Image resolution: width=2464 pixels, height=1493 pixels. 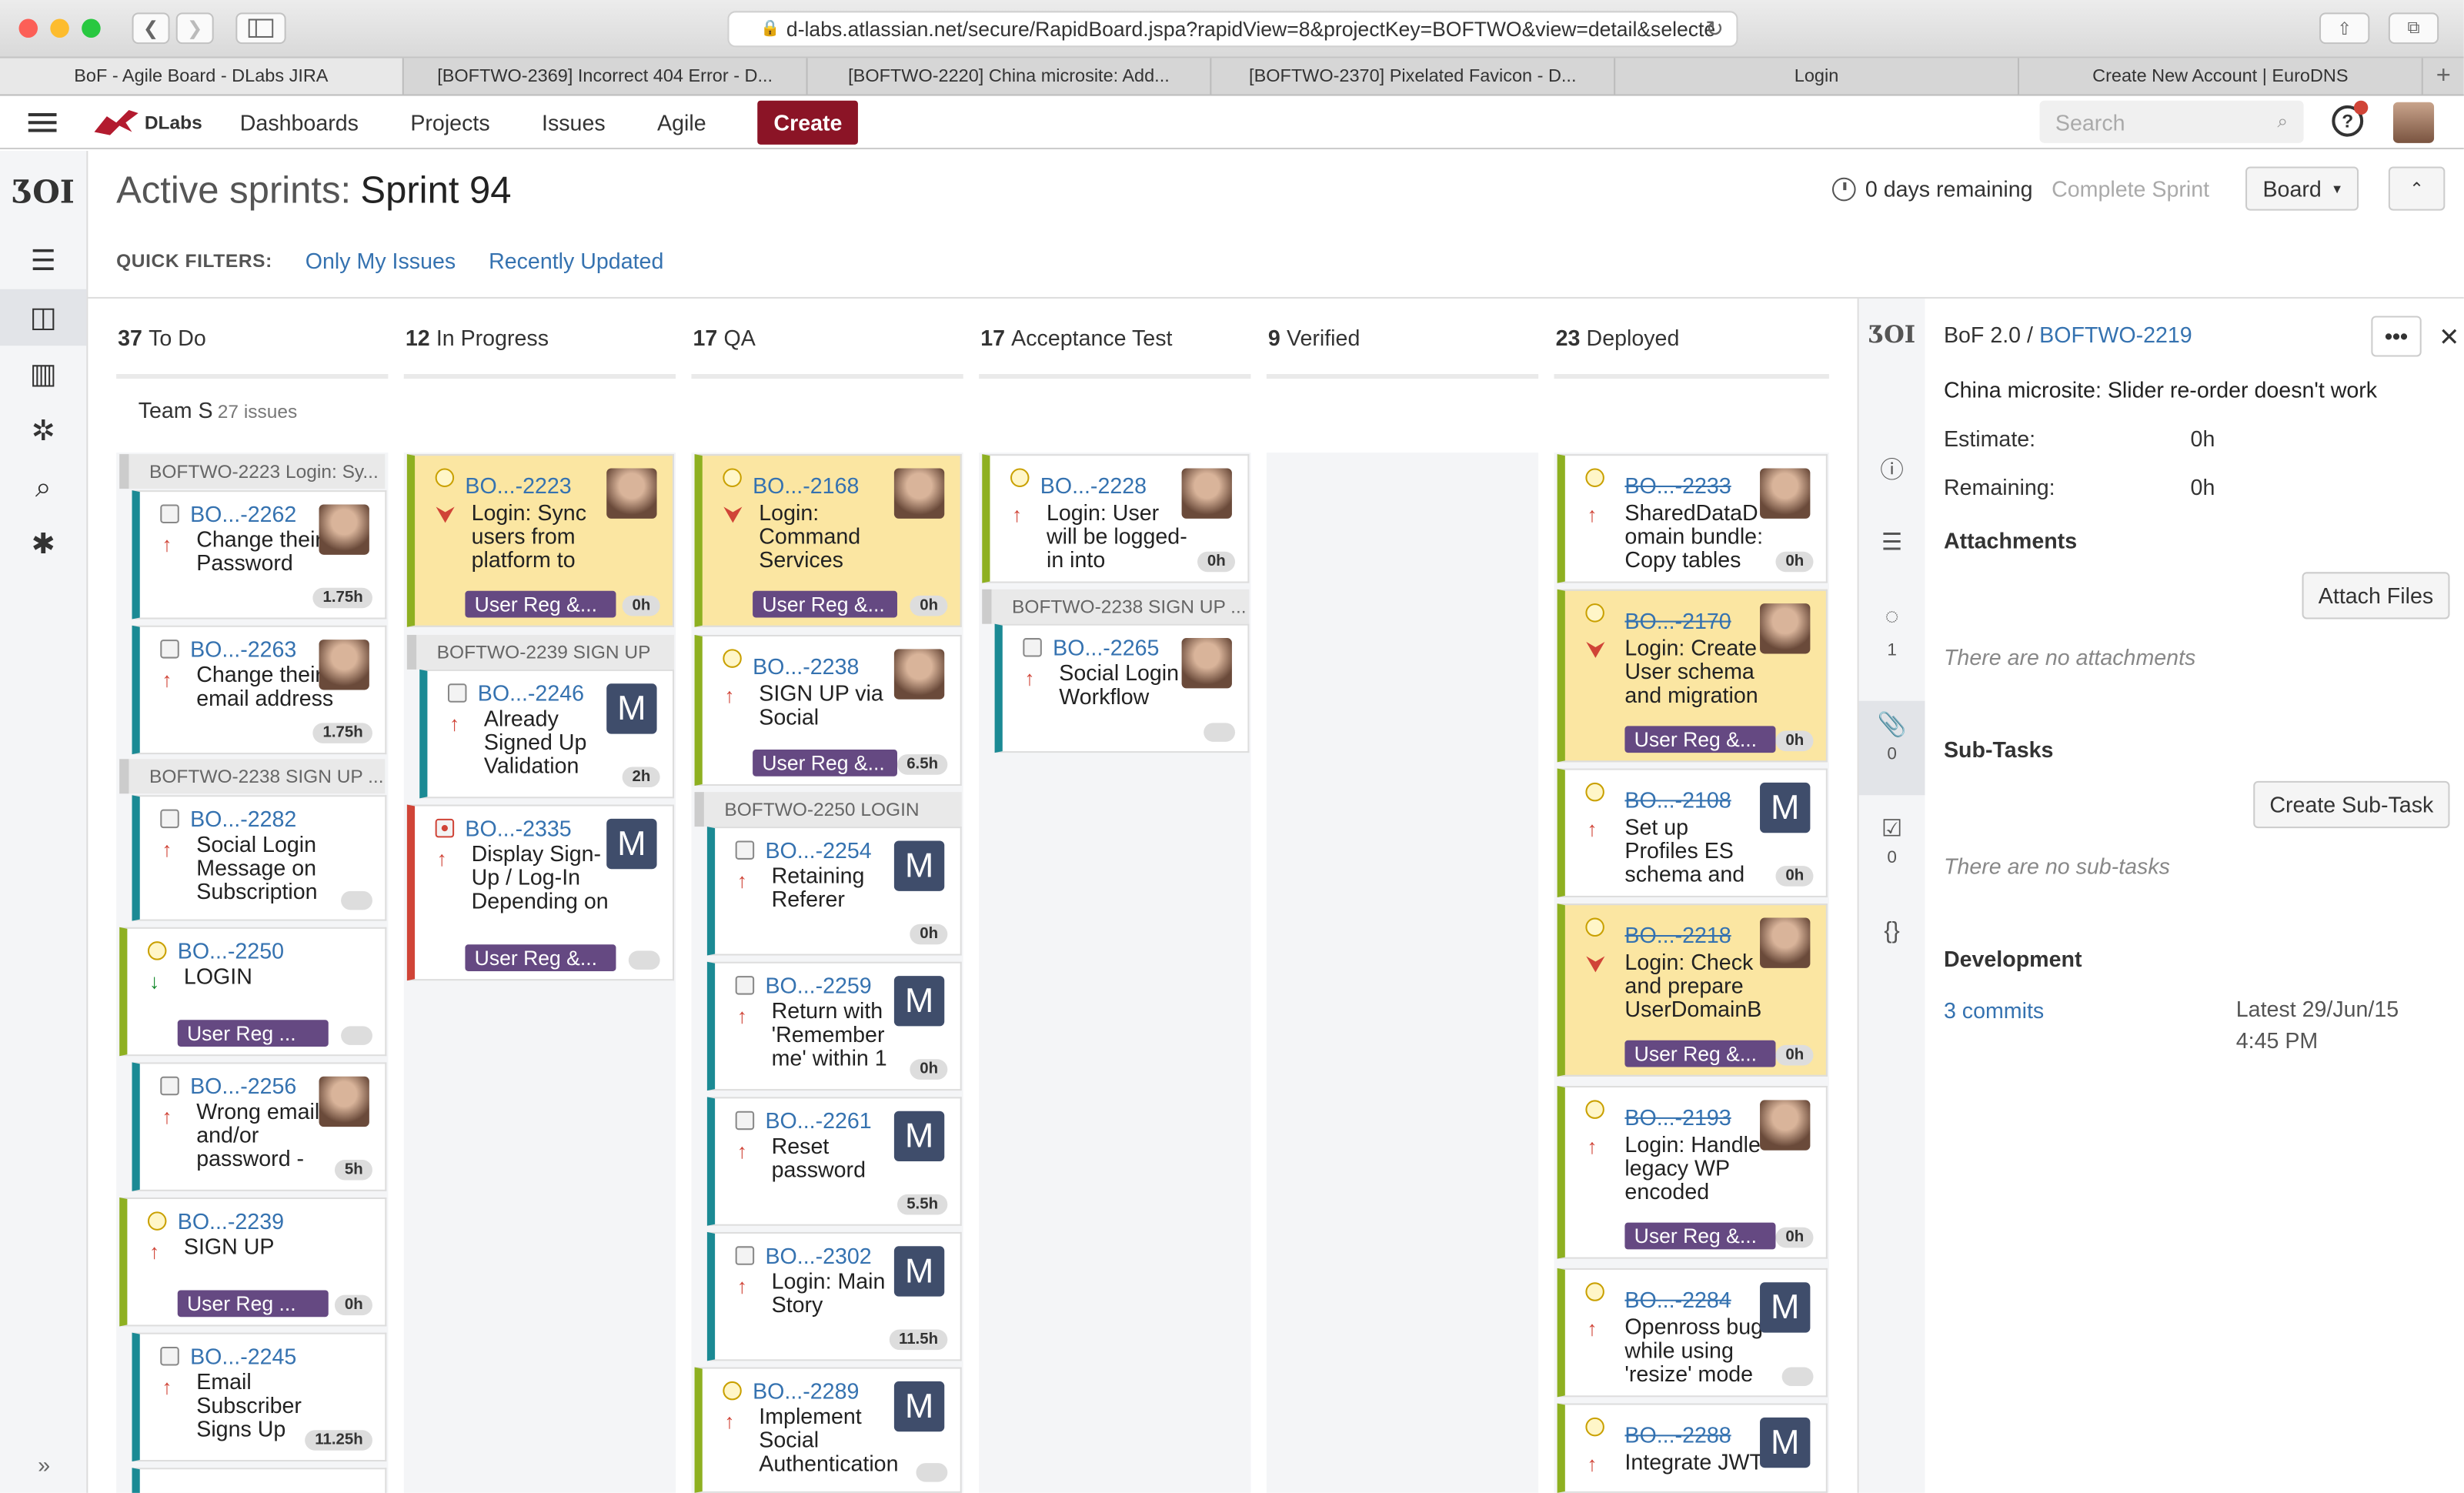 I want to click on issue-card: BO...-2254 ↑ Retaining Referer M 0h, so click(x=834, y=892).